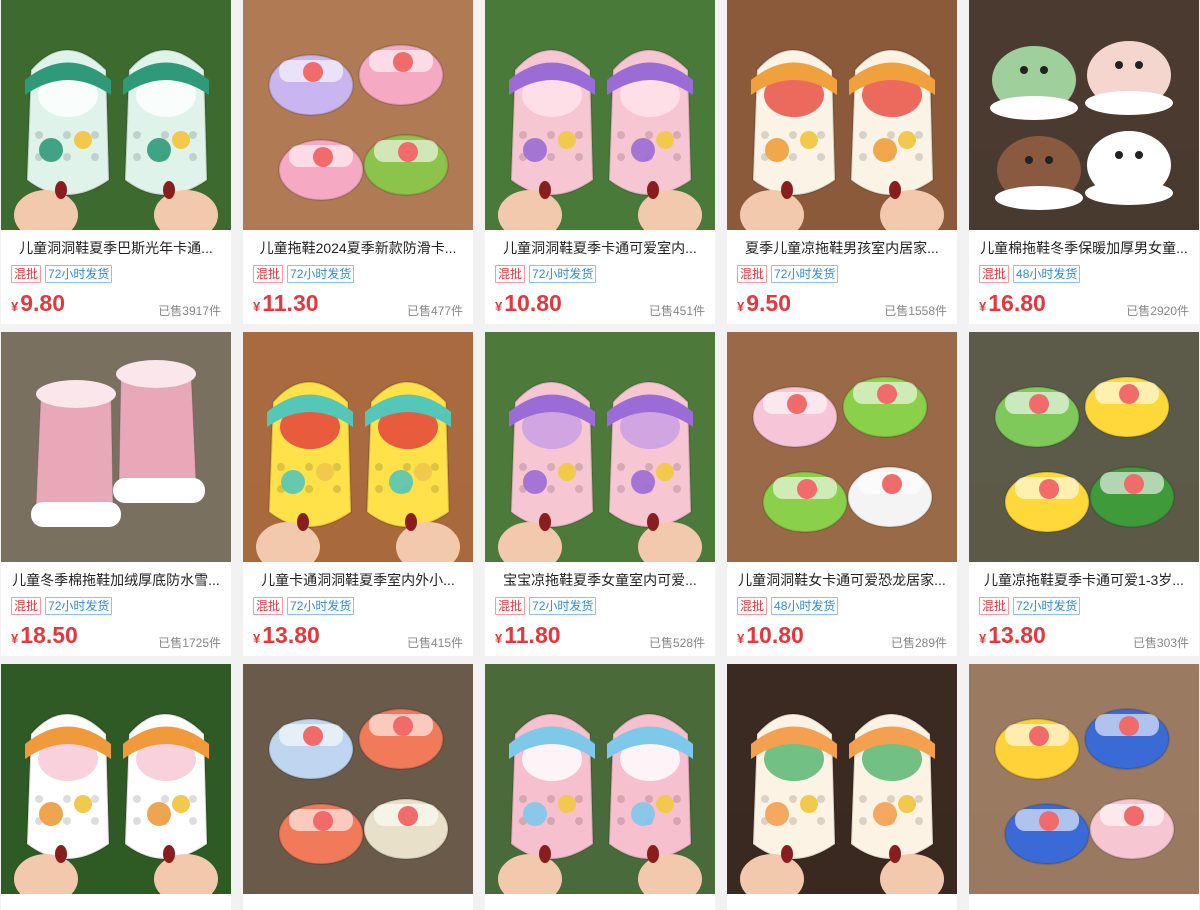 The height and width of the screenshot is (910, 1200). Describe the element at coordinates (1157, 311) in the screenshot. I see `sold-count: 已售2920件` at that location.